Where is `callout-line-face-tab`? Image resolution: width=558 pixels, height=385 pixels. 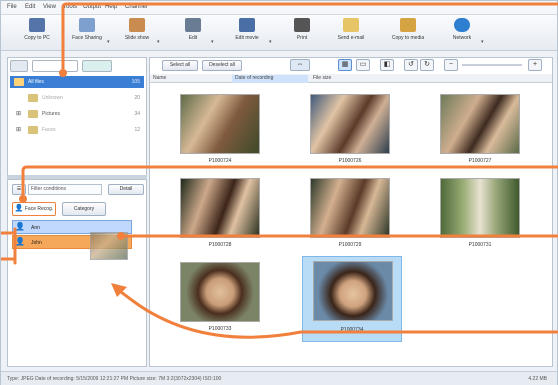 callout-line-face-tab is located at coordinates (289, 183).